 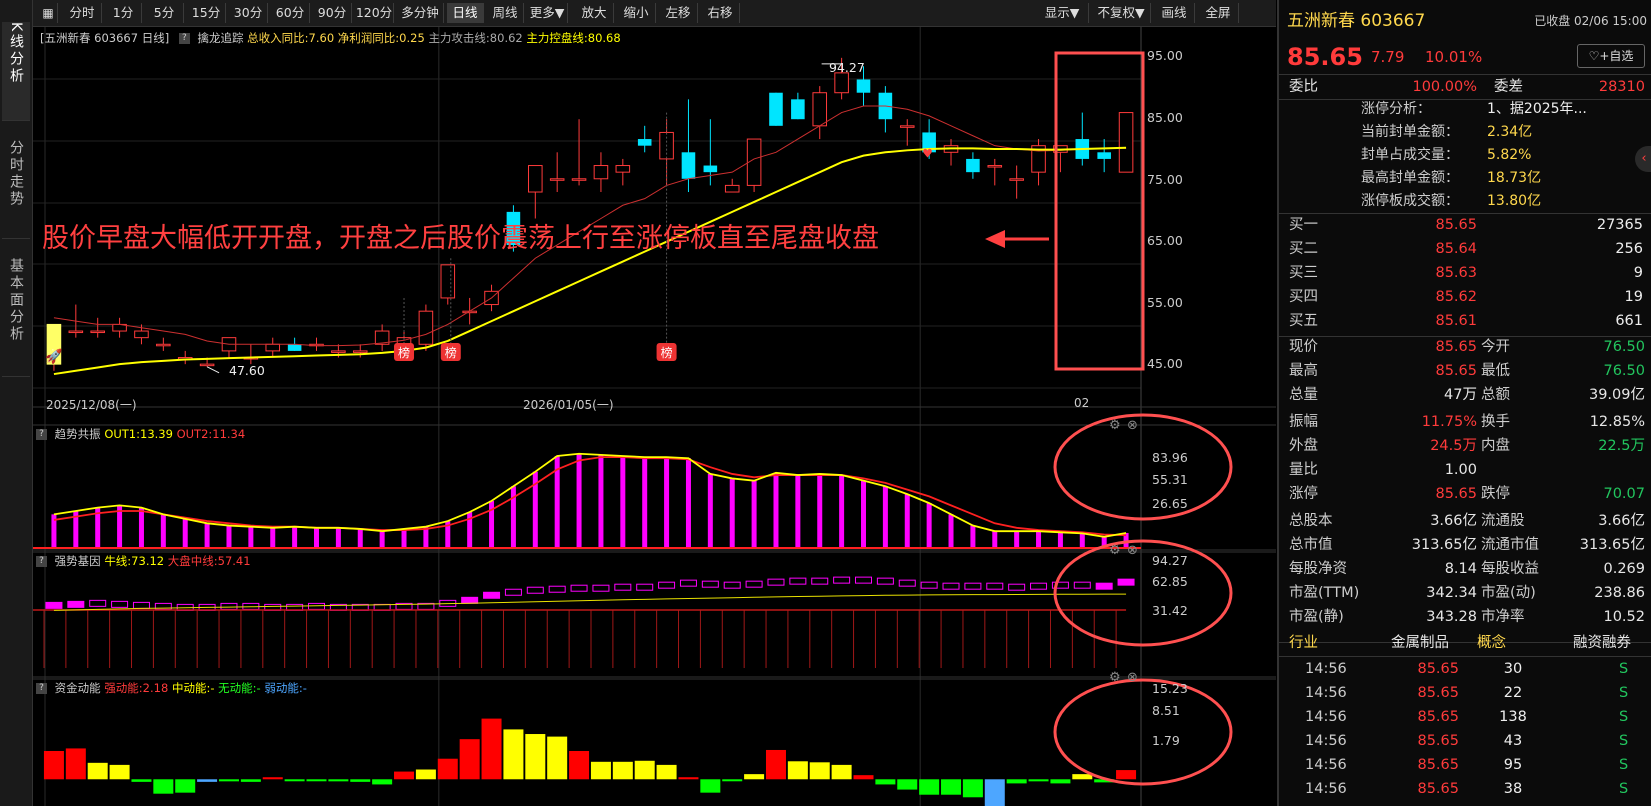 I want to click on tool-button: 右移, so click(x=720, y=13).